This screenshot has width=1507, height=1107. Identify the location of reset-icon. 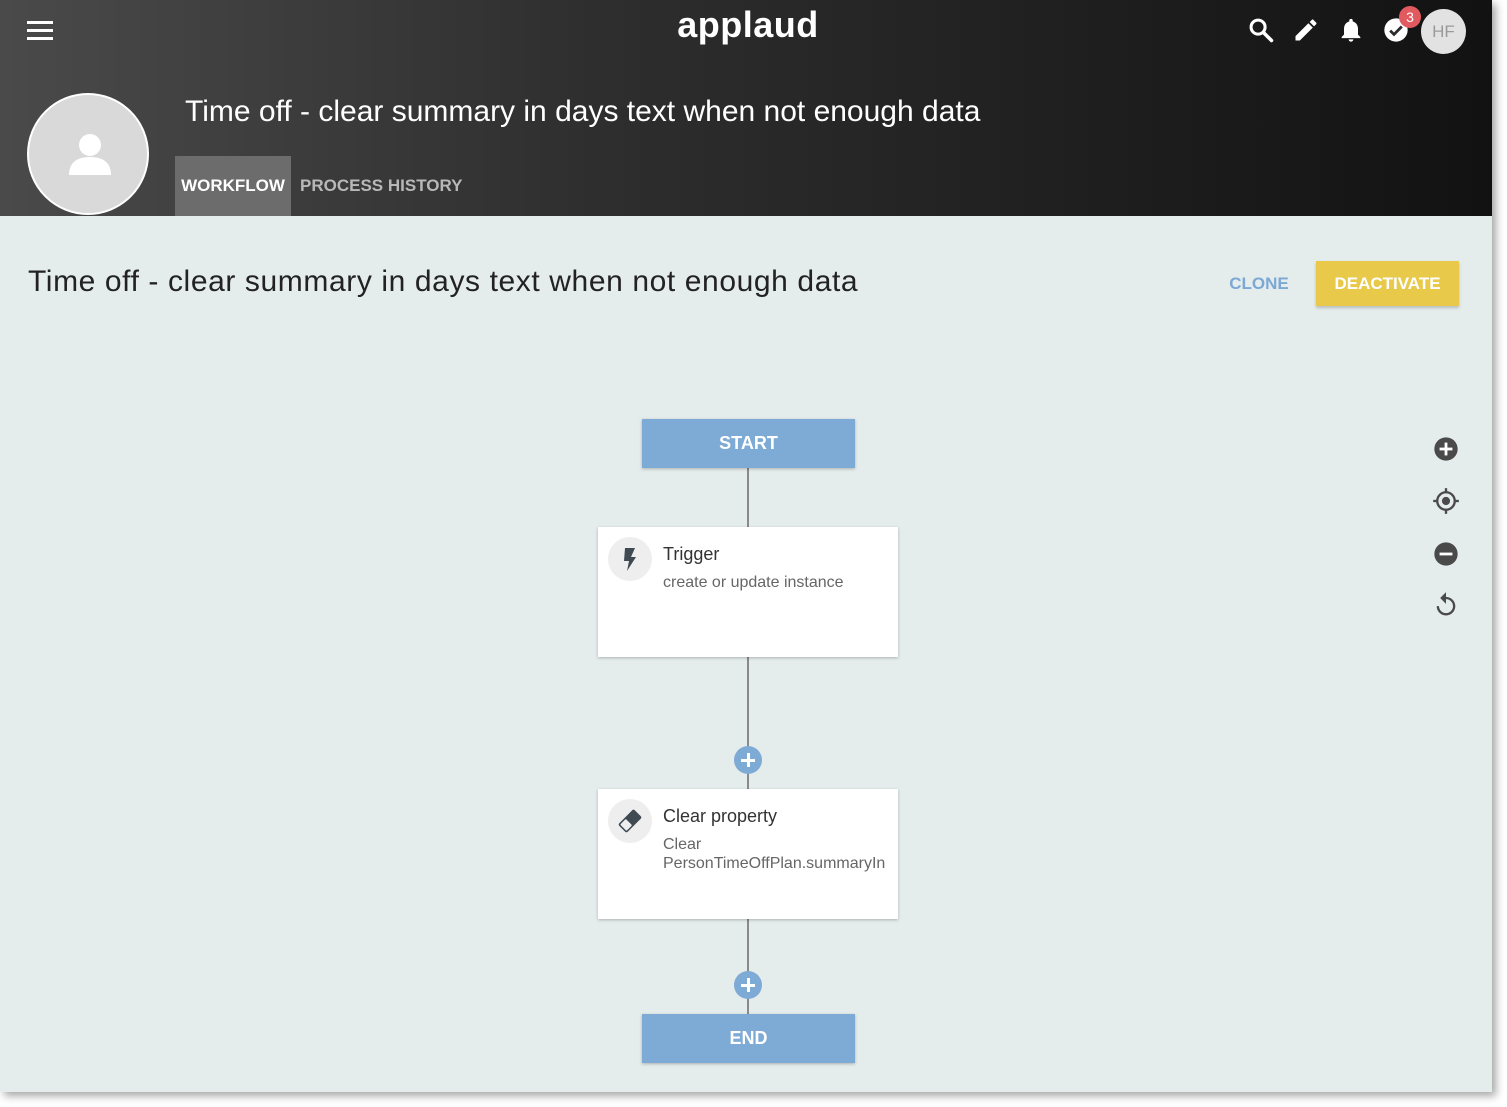
(1446, 605).